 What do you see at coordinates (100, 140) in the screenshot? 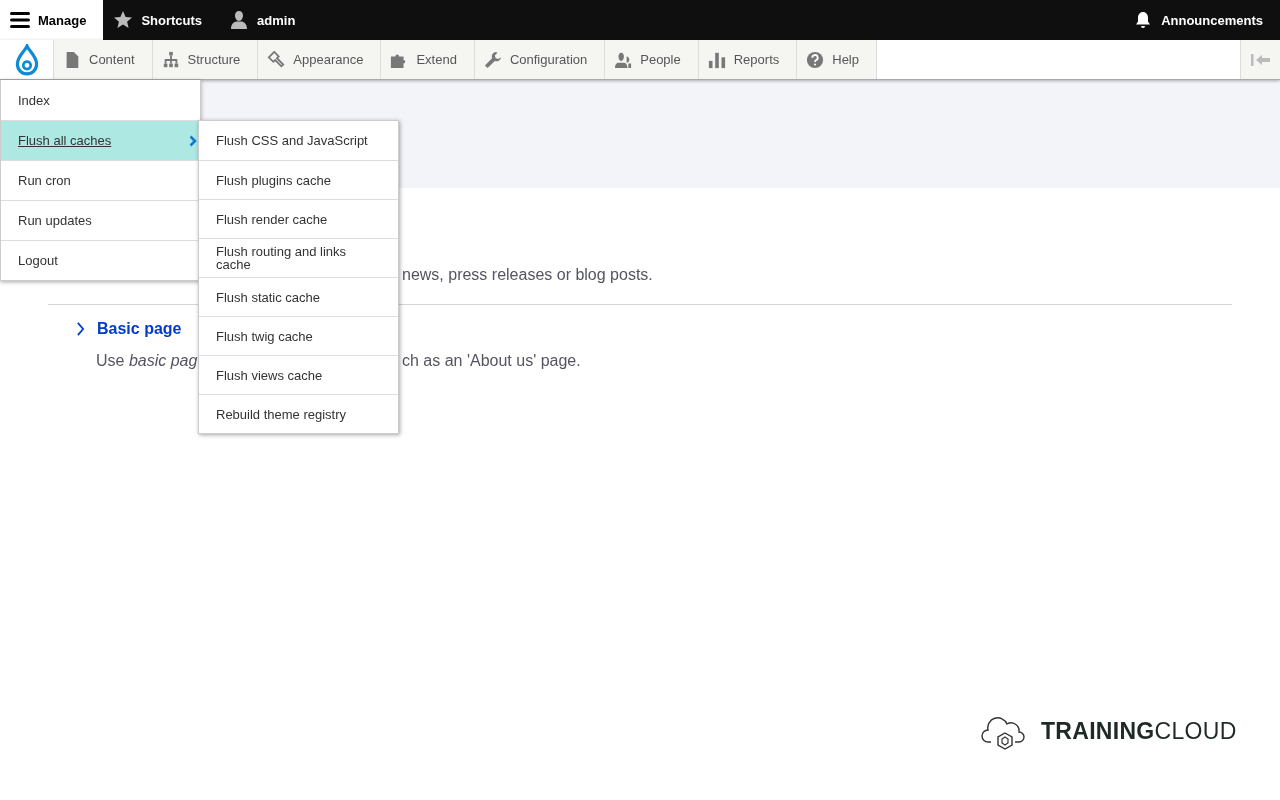
I see `menu-item: Flush all caches` at bounding box center [100, 140].